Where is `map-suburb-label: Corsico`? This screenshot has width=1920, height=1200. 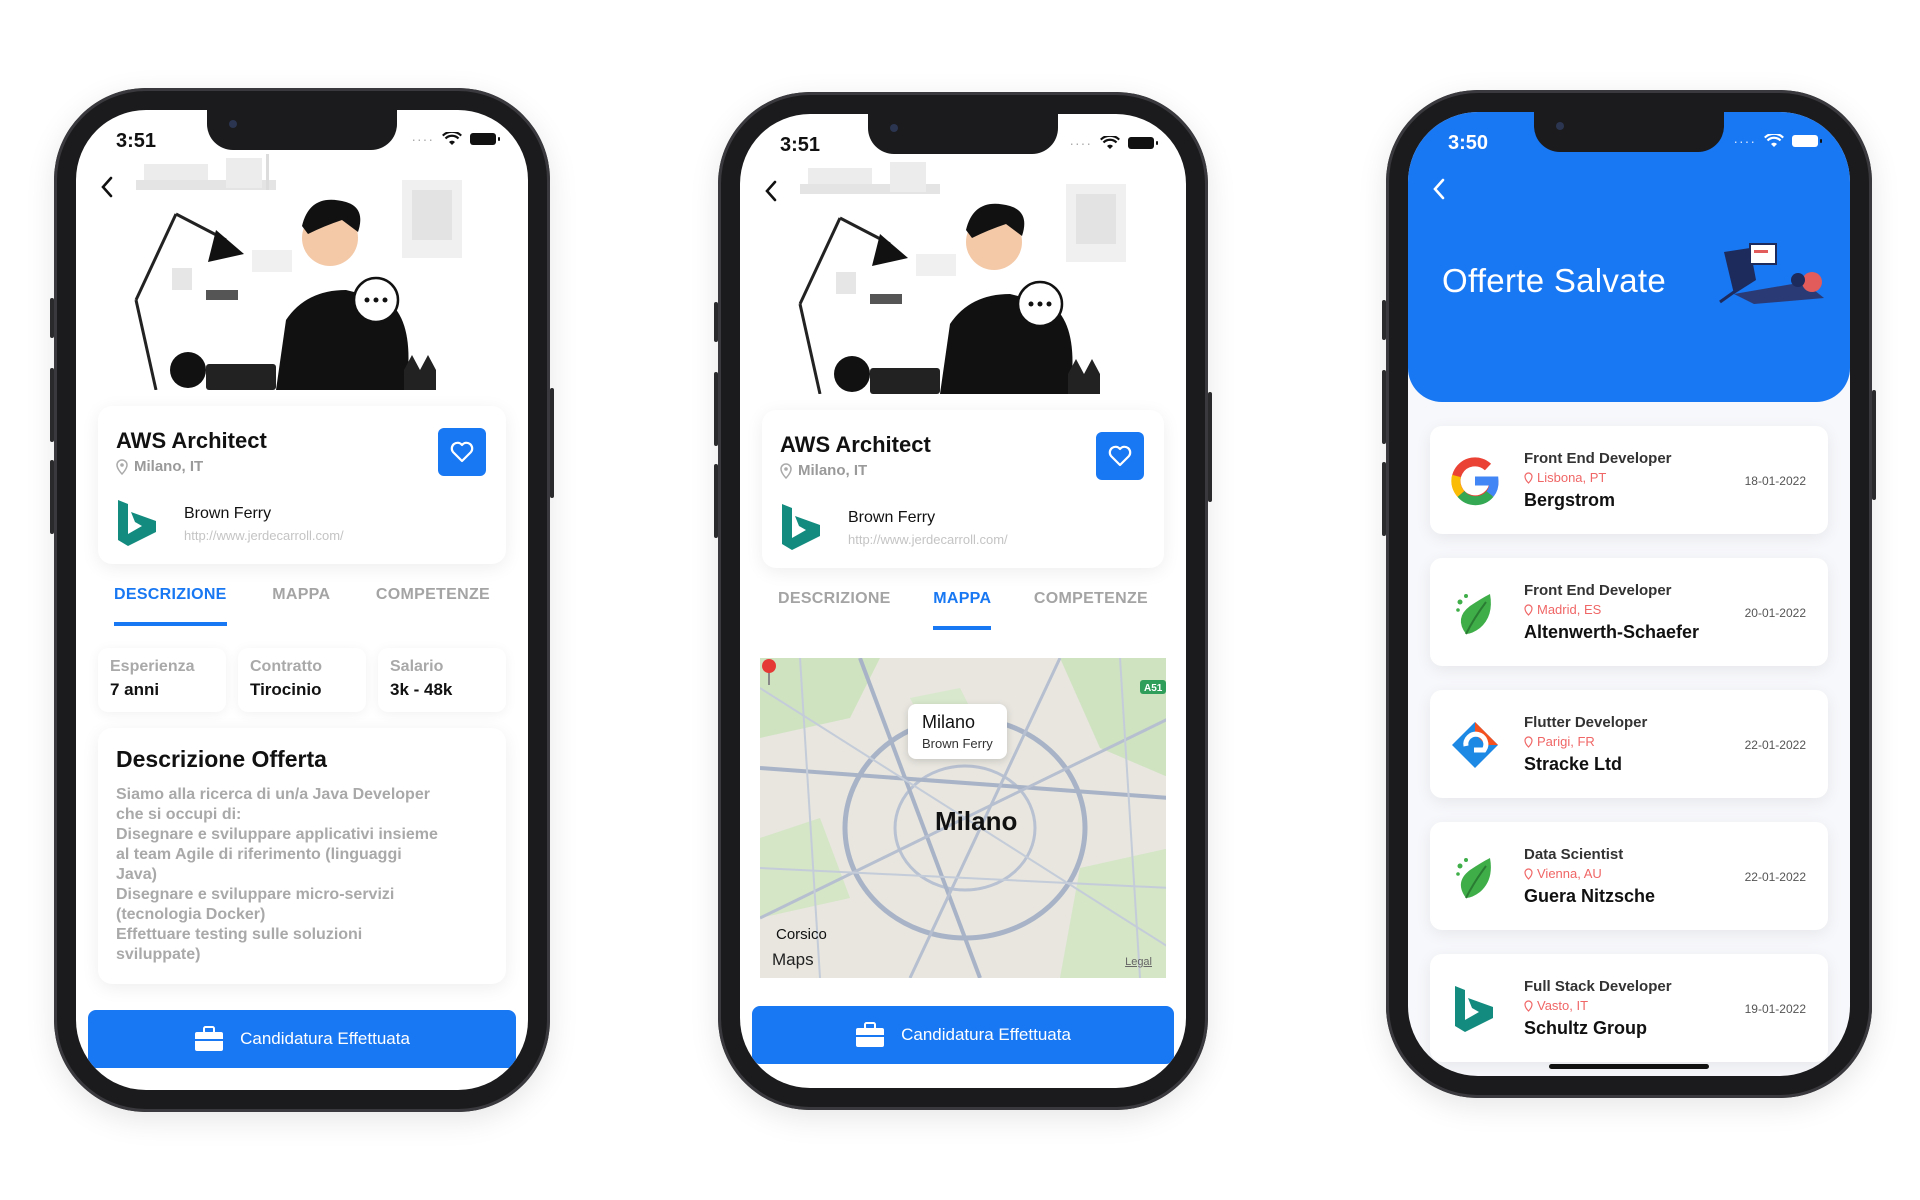 map-suburb-label: Corsico is located at coordinates (801, 934).